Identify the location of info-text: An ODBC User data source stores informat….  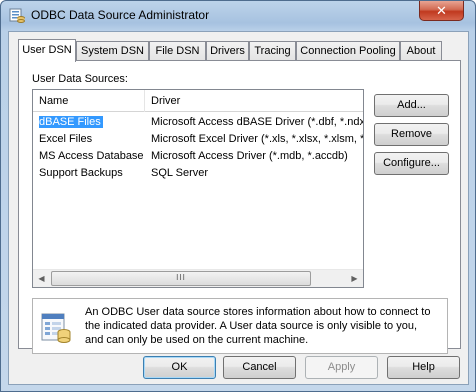
(265, 326).